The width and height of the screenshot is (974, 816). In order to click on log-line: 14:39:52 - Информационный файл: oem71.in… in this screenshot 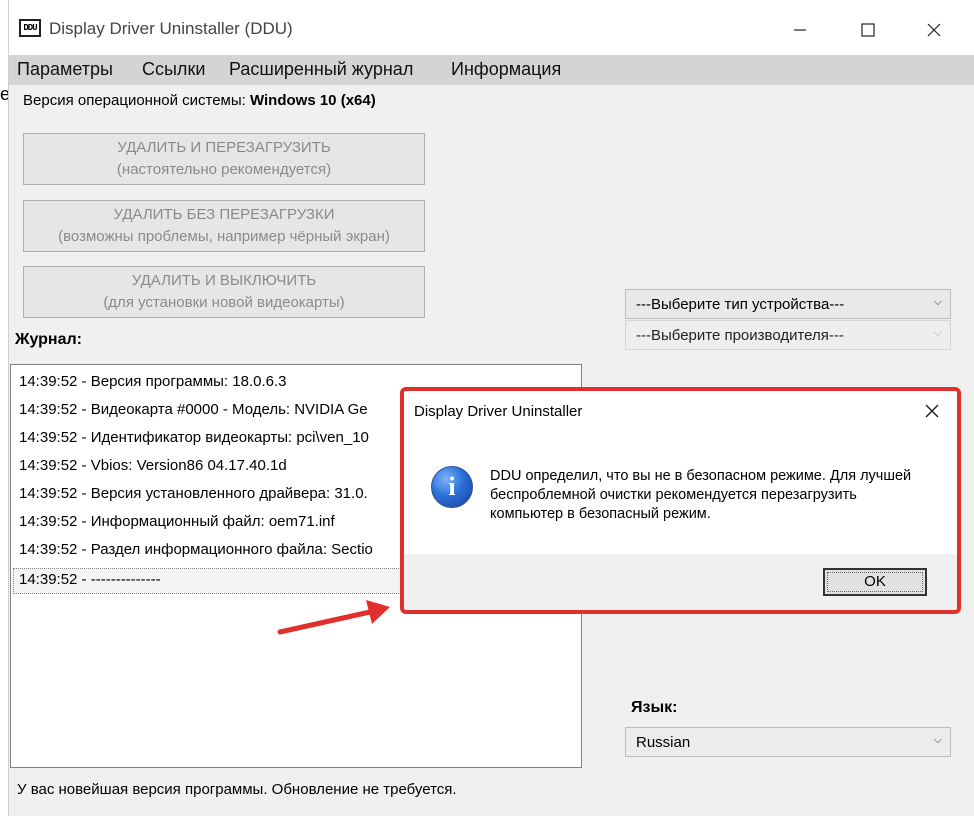, I will do `click(177, 521)`.